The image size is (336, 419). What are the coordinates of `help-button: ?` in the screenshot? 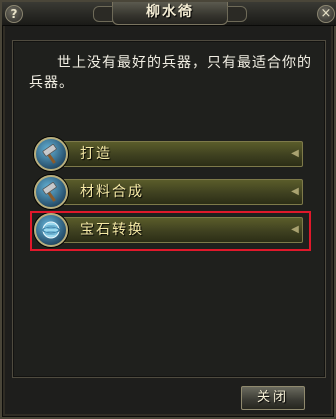 It's located at (14, 14).